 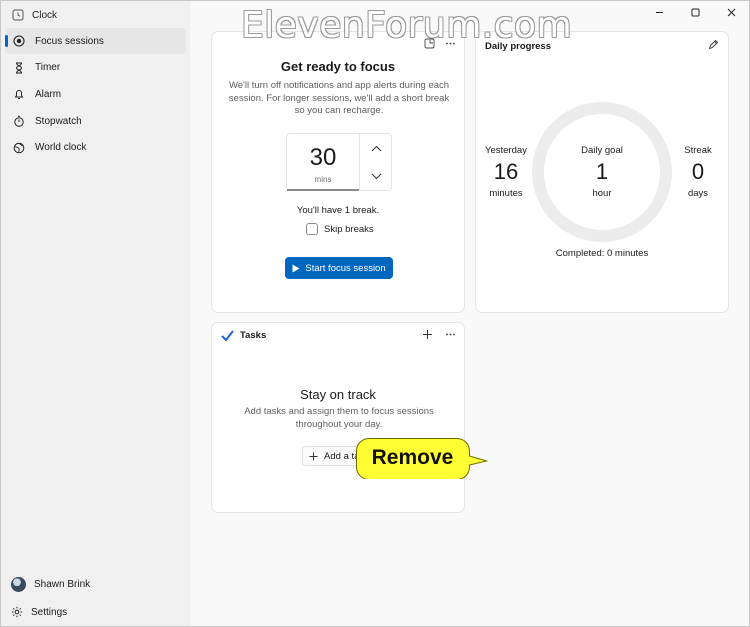 I want to click on tasks-title: Tasks, so click(x=253, y=335).